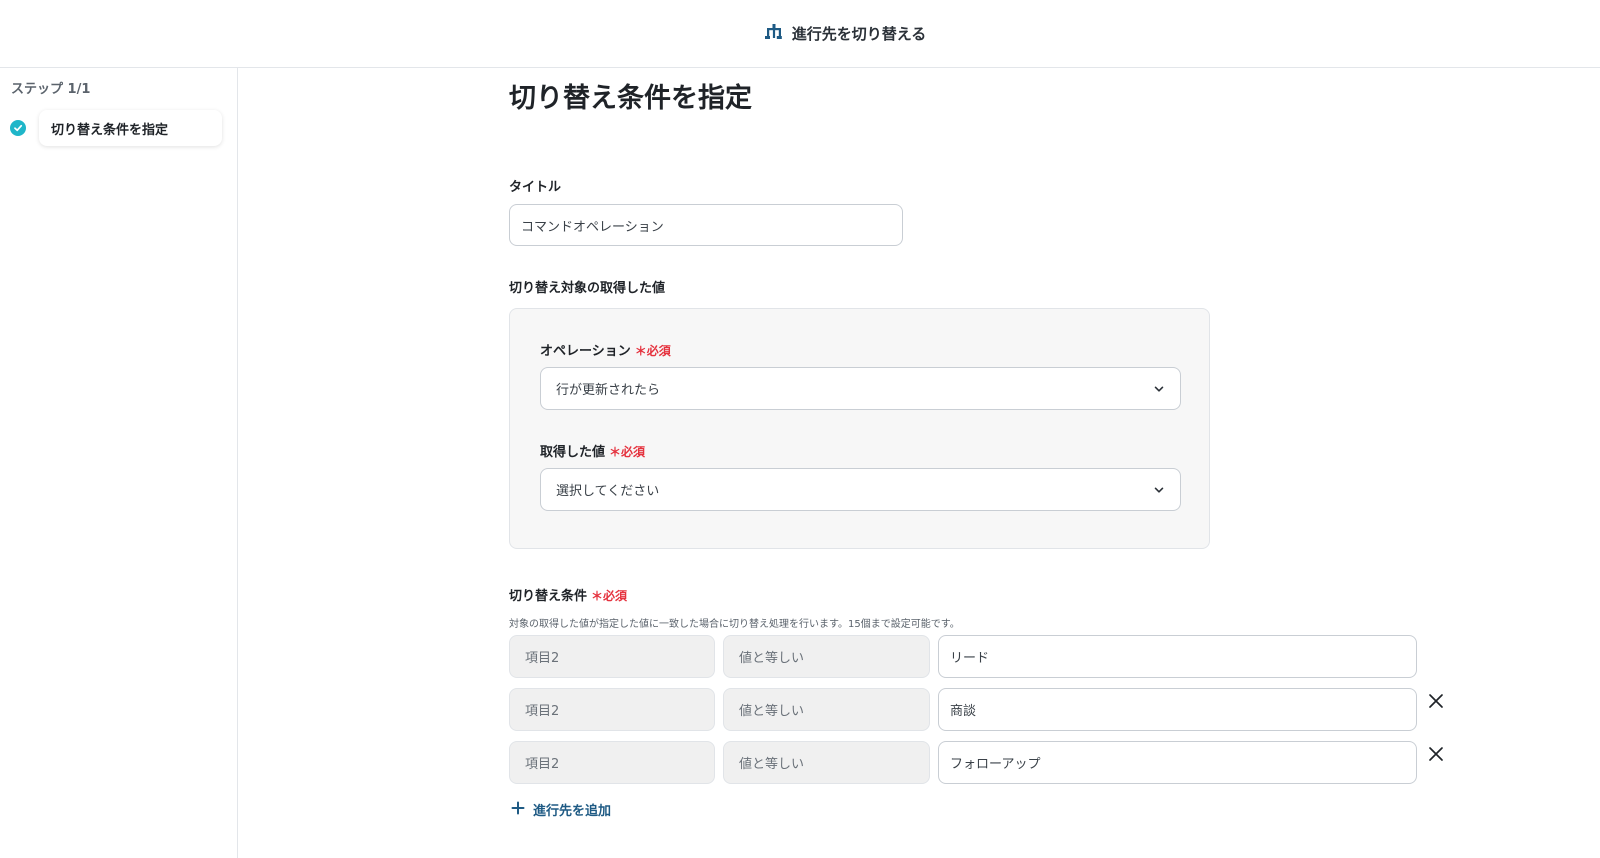 Image resolution: width=1600 pixels, height=858 pixels. What do you see at coordinates (608, 491) in the screenshot?
I see `acquired-value-select-value: 選択してください` at bounding box center [608, 491].